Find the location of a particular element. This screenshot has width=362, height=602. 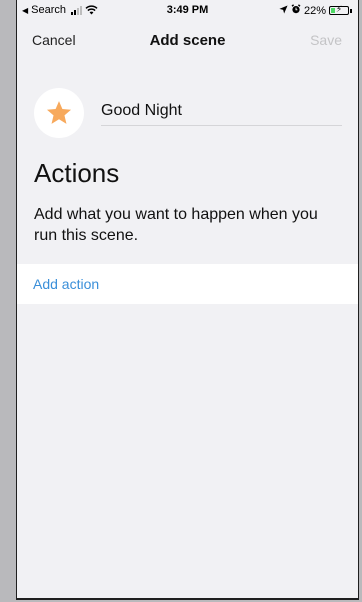

scene-name-underline is located at coordinates (221, 125).